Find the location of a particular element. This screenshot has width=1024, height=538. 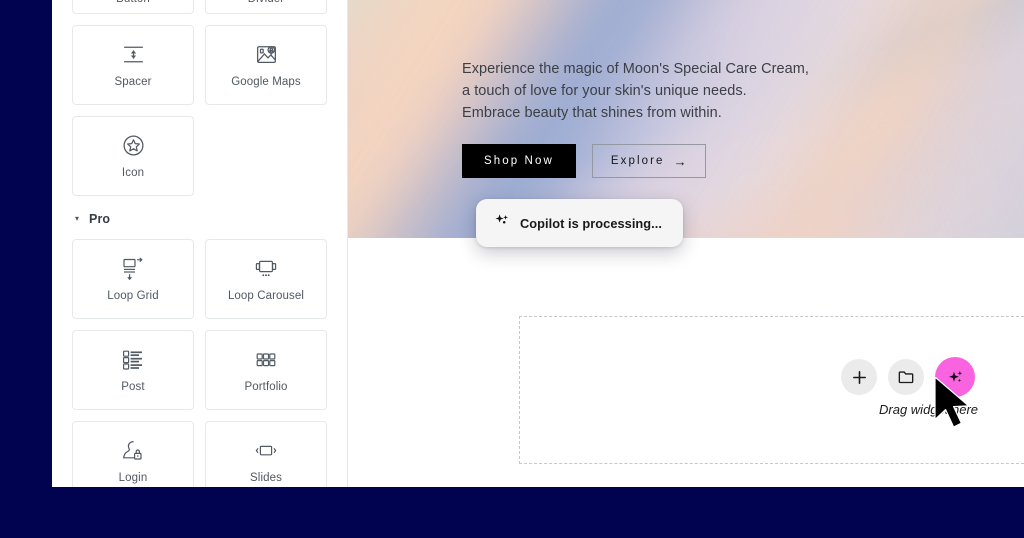

widget-label: Google Maps is located at coordinates (266, 81).